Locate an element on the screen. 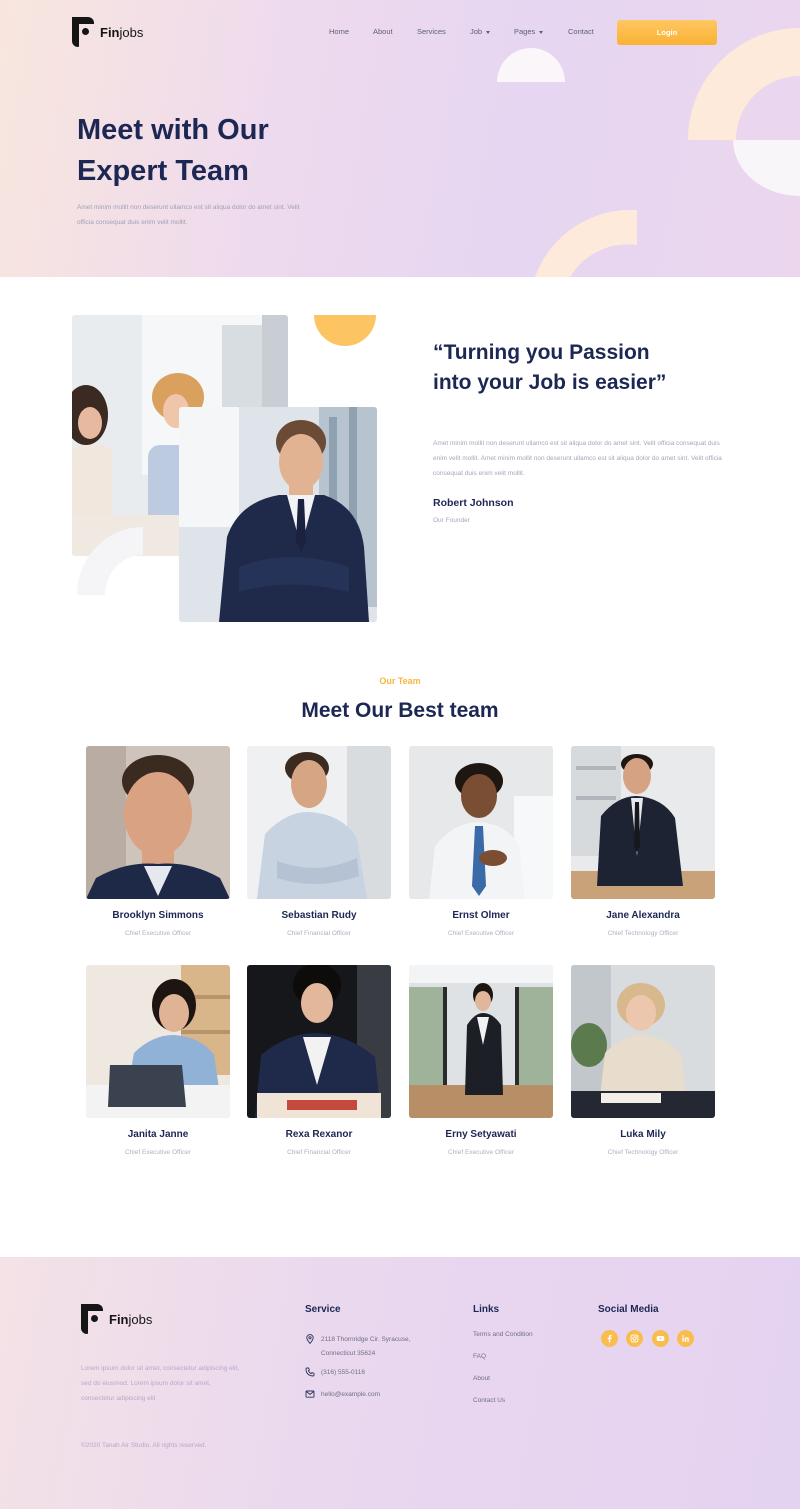  decor-arc-bottom is located at coordinates (586, 243).